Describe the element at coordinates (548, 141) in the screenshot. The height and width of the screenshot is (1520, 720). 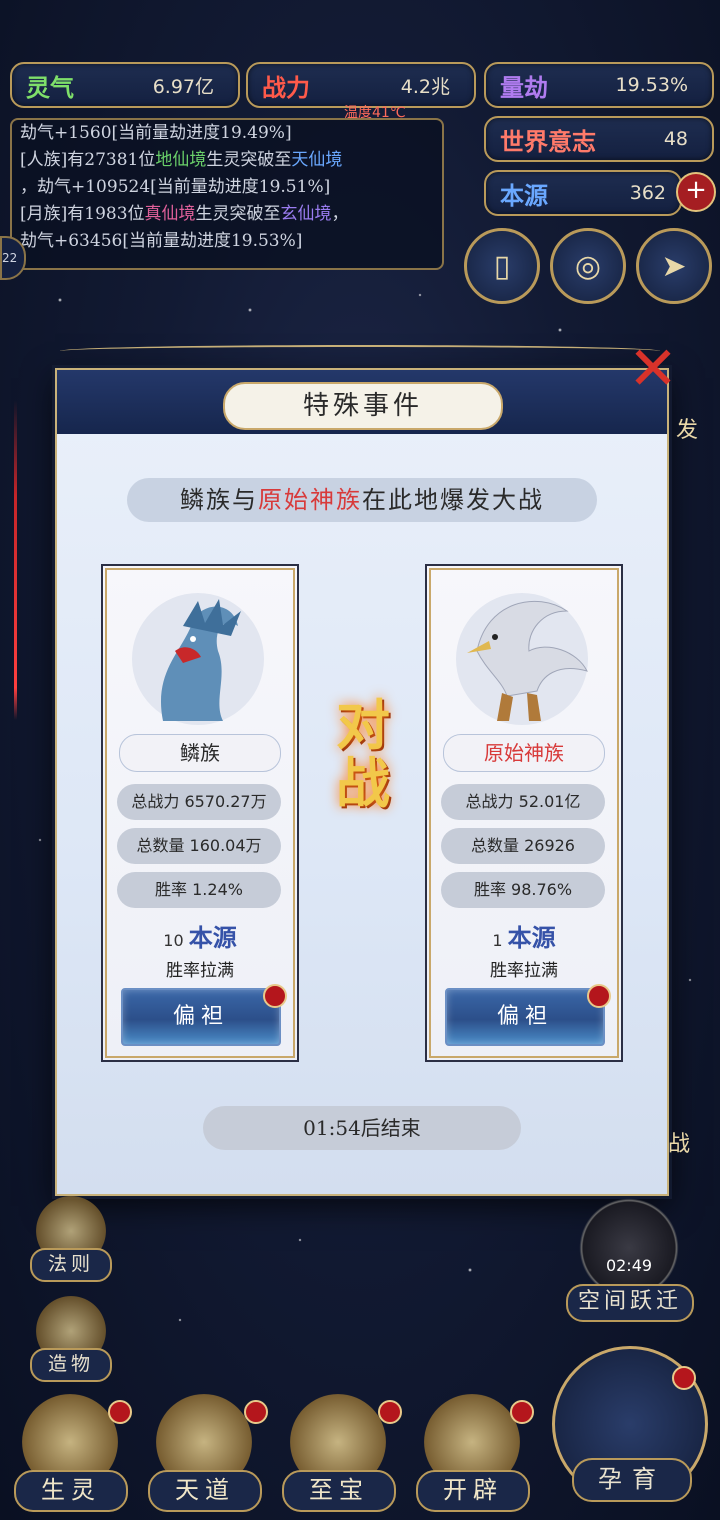
I see `world-will-label: 世界意志` at that location.